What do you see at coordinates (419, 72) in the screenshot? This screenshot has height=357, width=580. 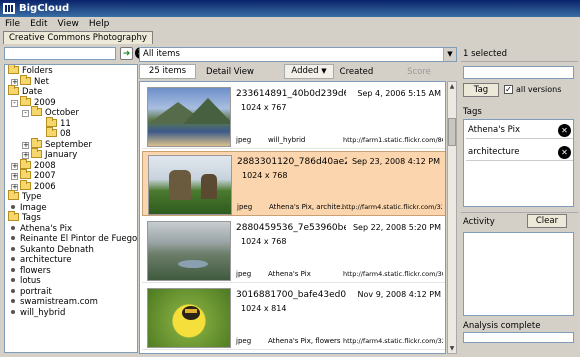 I see `sort-score-button: Score` at bounding box center [419, 72].